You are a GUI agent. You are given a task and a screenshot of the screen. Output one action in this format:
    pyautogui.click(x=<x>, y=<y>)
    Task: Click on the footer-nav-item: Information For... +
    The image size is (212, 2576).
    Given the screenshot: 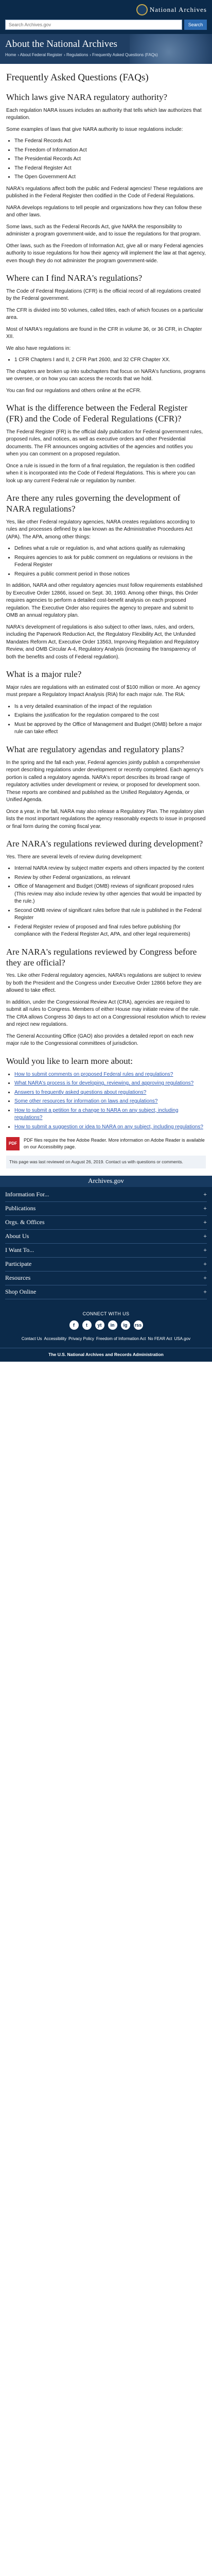 What is the action you would take?
    pyautogui.click(x=106, y=1195)
    